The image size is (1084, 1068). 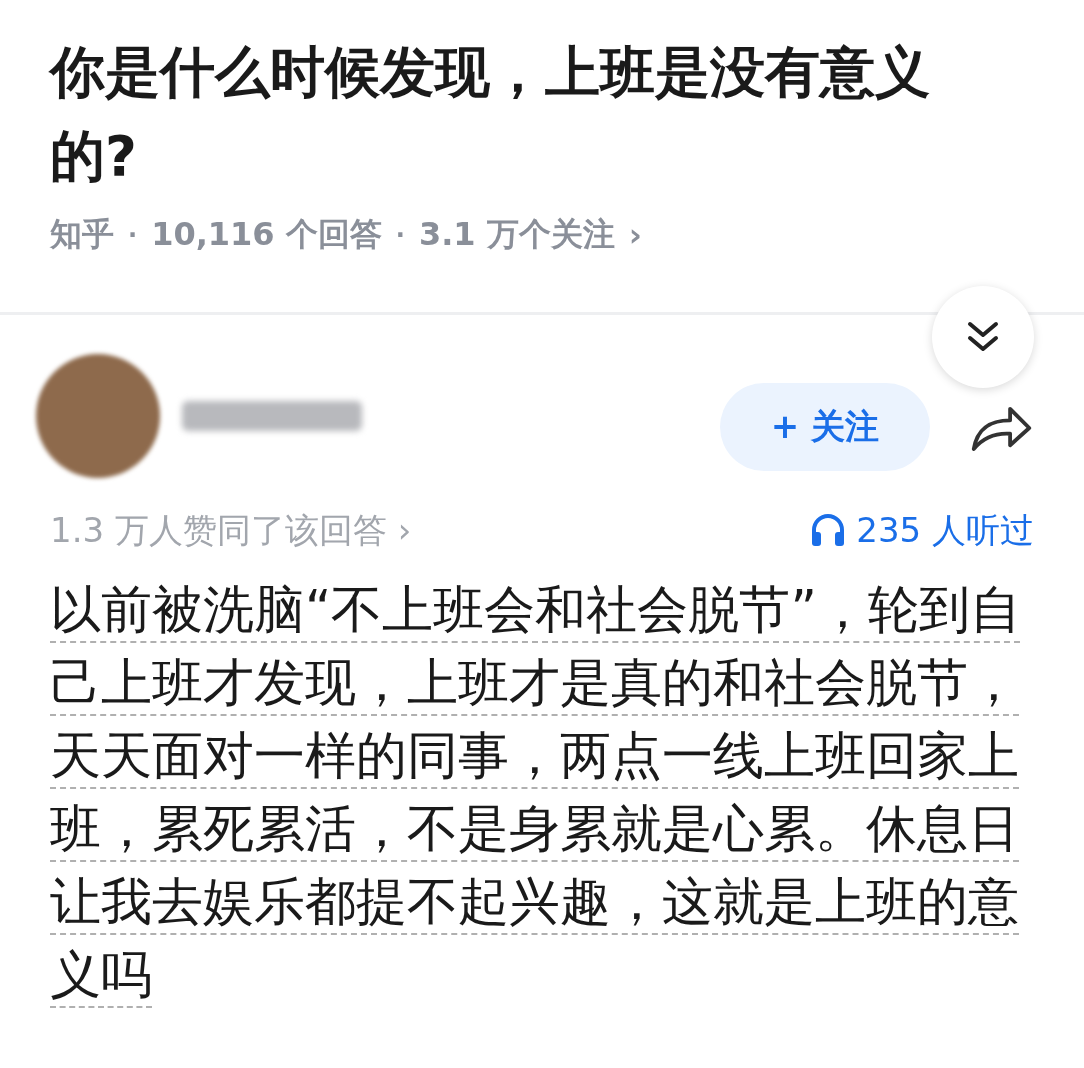 I want to click on double-chevron-icon, so click(x=983, y=337).